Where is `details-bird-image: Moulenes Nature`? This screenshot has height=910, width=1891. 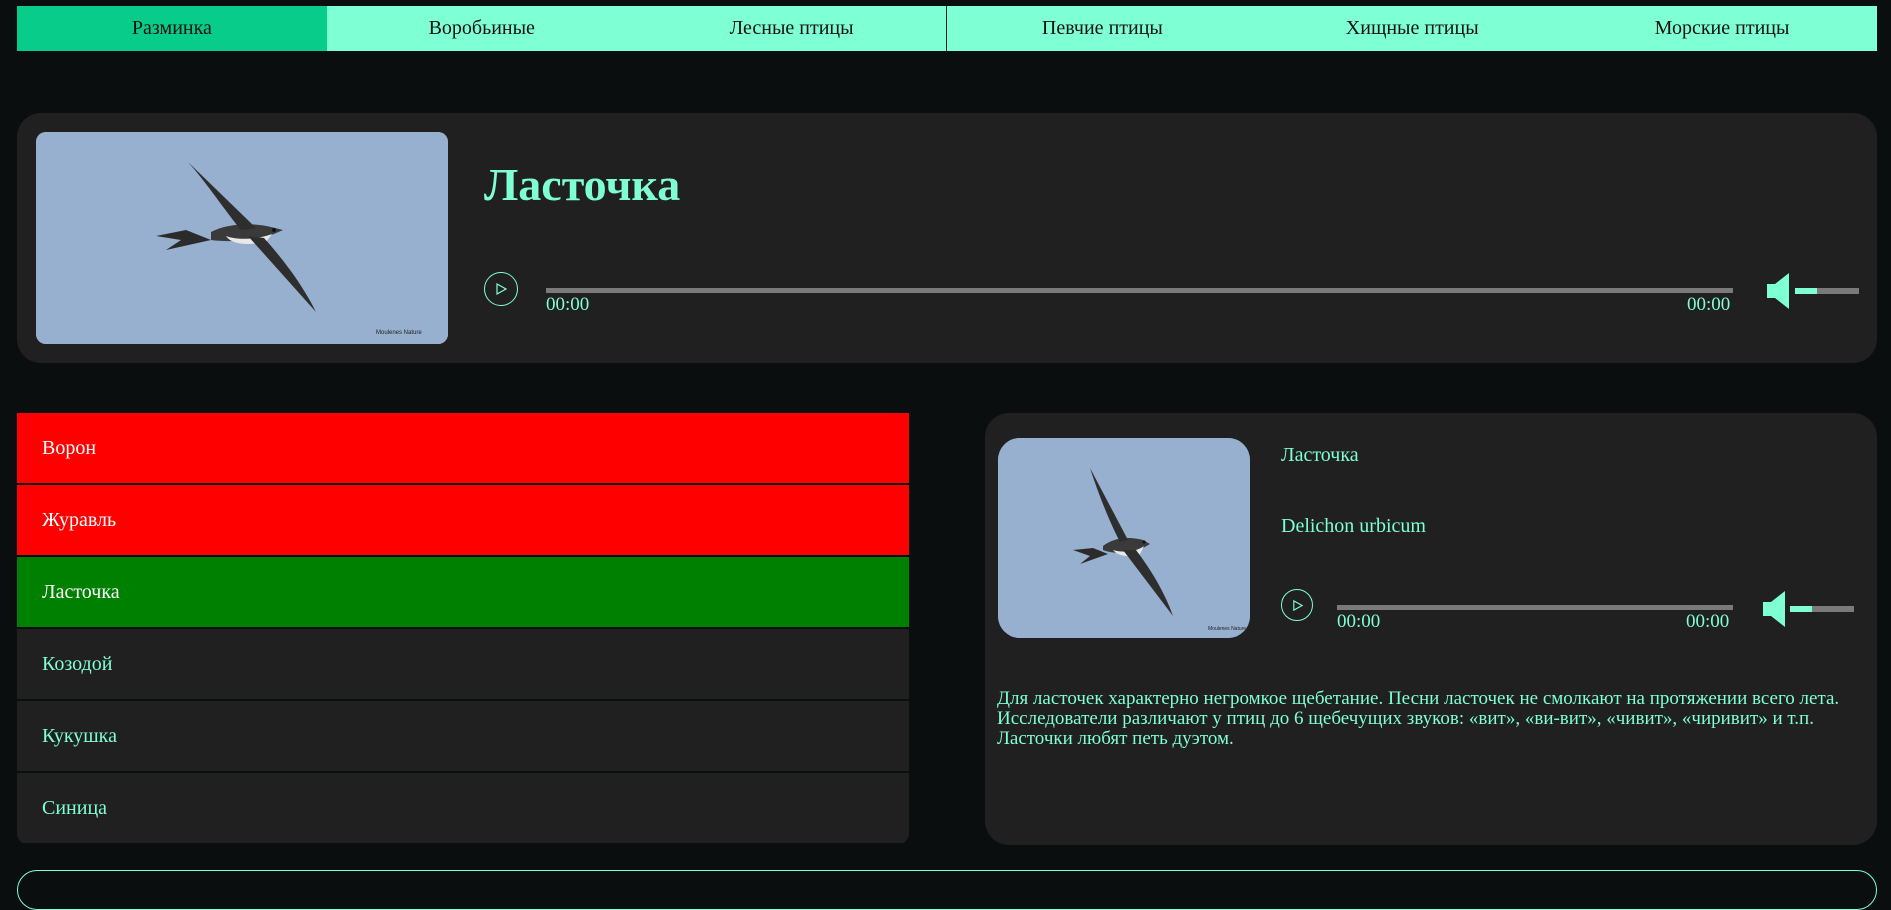 details-bird-image: Moulenes Nature is located at coordinates (1124, 538).